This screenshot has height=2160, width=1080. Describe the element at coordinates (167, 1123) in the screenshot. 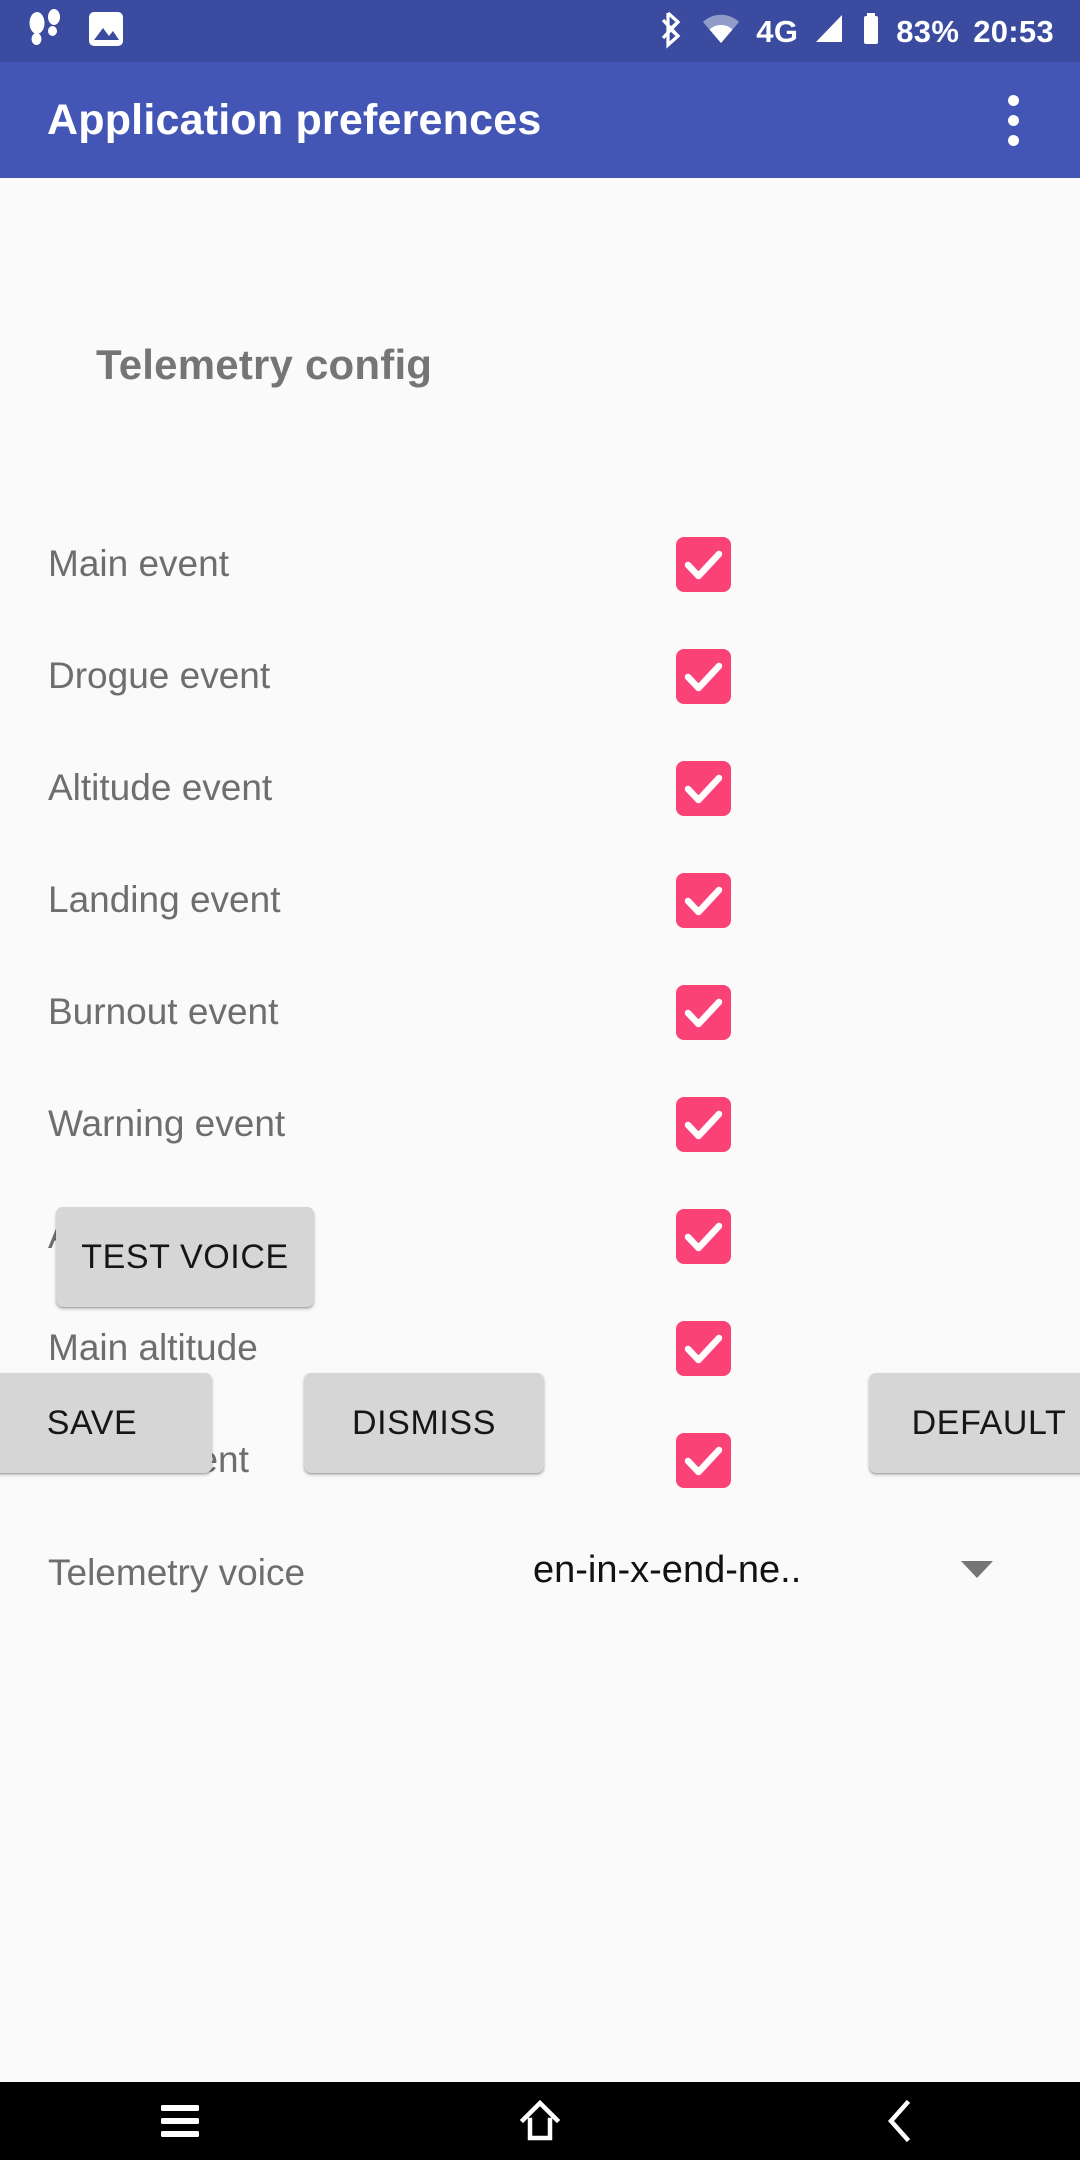

I see `preference-label: Warning event` at that location.